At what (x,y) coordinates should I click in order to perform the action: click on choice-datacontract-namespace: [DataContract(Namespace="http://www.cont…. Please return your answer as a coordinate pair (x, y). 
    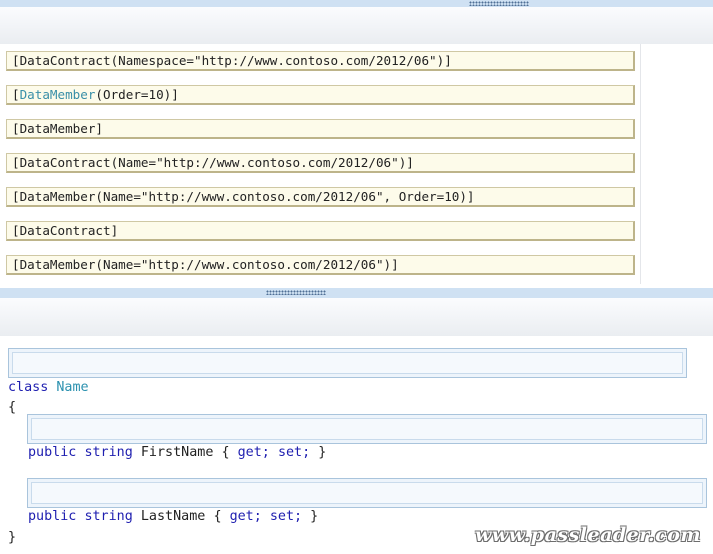
    Looking at the image, I should click on (320, 61).